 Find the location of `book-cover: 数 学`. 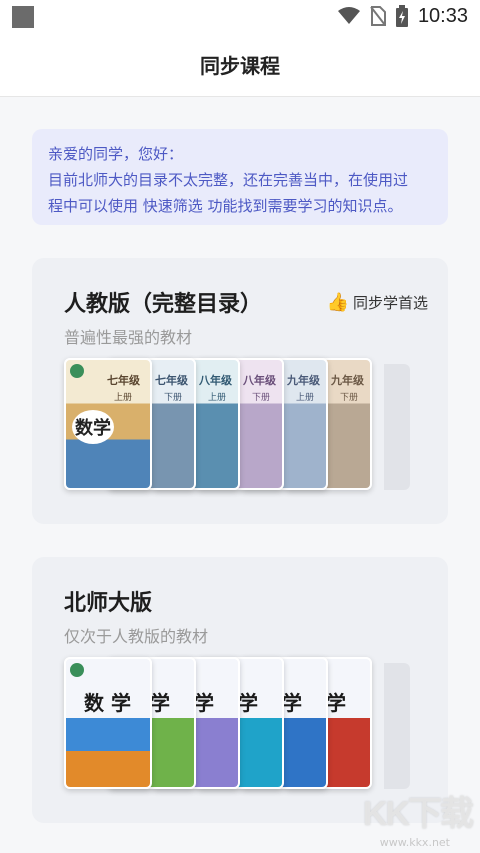

book-cover: 数 学 is located at coordinates (108, 723).